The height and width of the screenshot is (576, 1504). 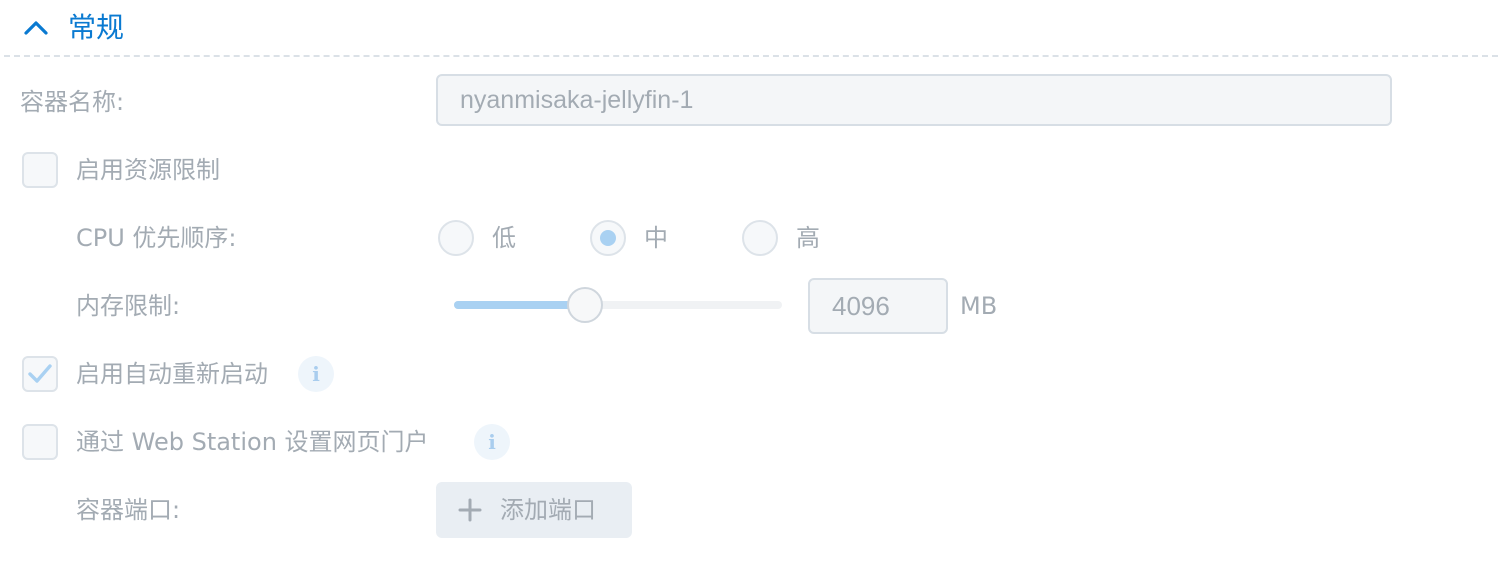 I want to click on memory-limit-slider-thumb, so click(x=585, y=305).